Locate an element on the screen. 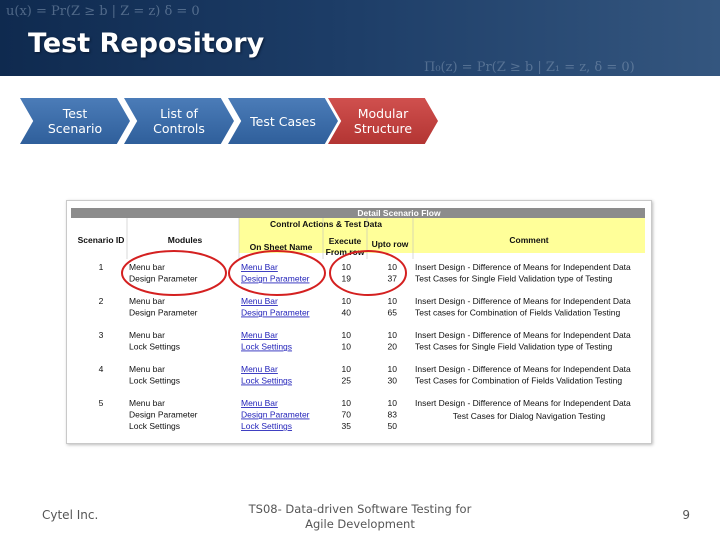  step-test-cases: Test Cases is located at coordinates (283, 121).